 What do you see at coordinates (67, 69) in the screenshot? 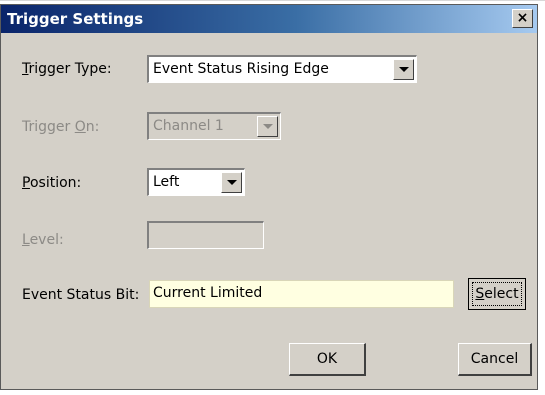
I see `trigger-type-label: Trigger Type:` at bounding box center [67, 69].